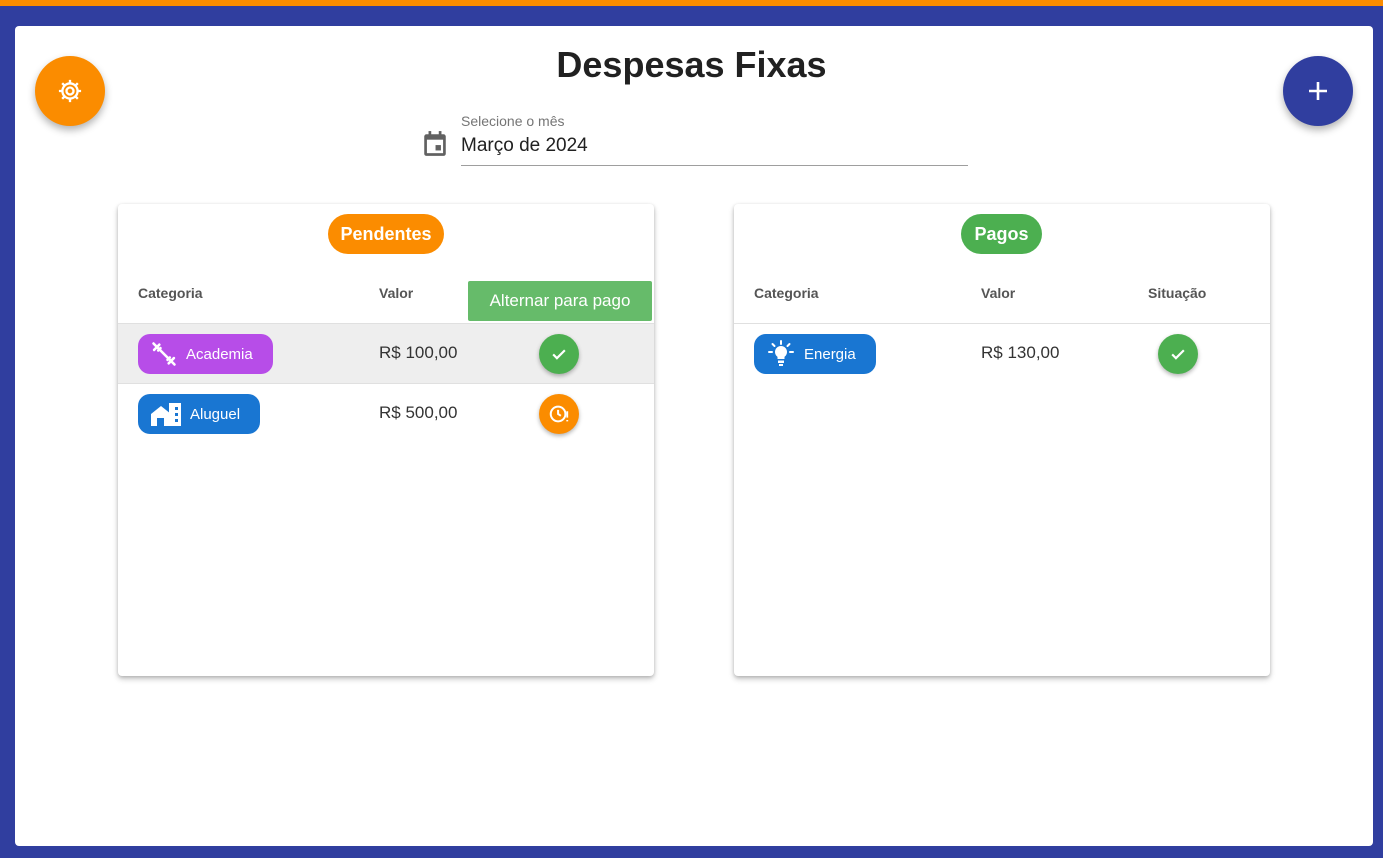 This screenshot has width=1383, height=858. I want to click on category-chip: Academia, so click(205, 354).